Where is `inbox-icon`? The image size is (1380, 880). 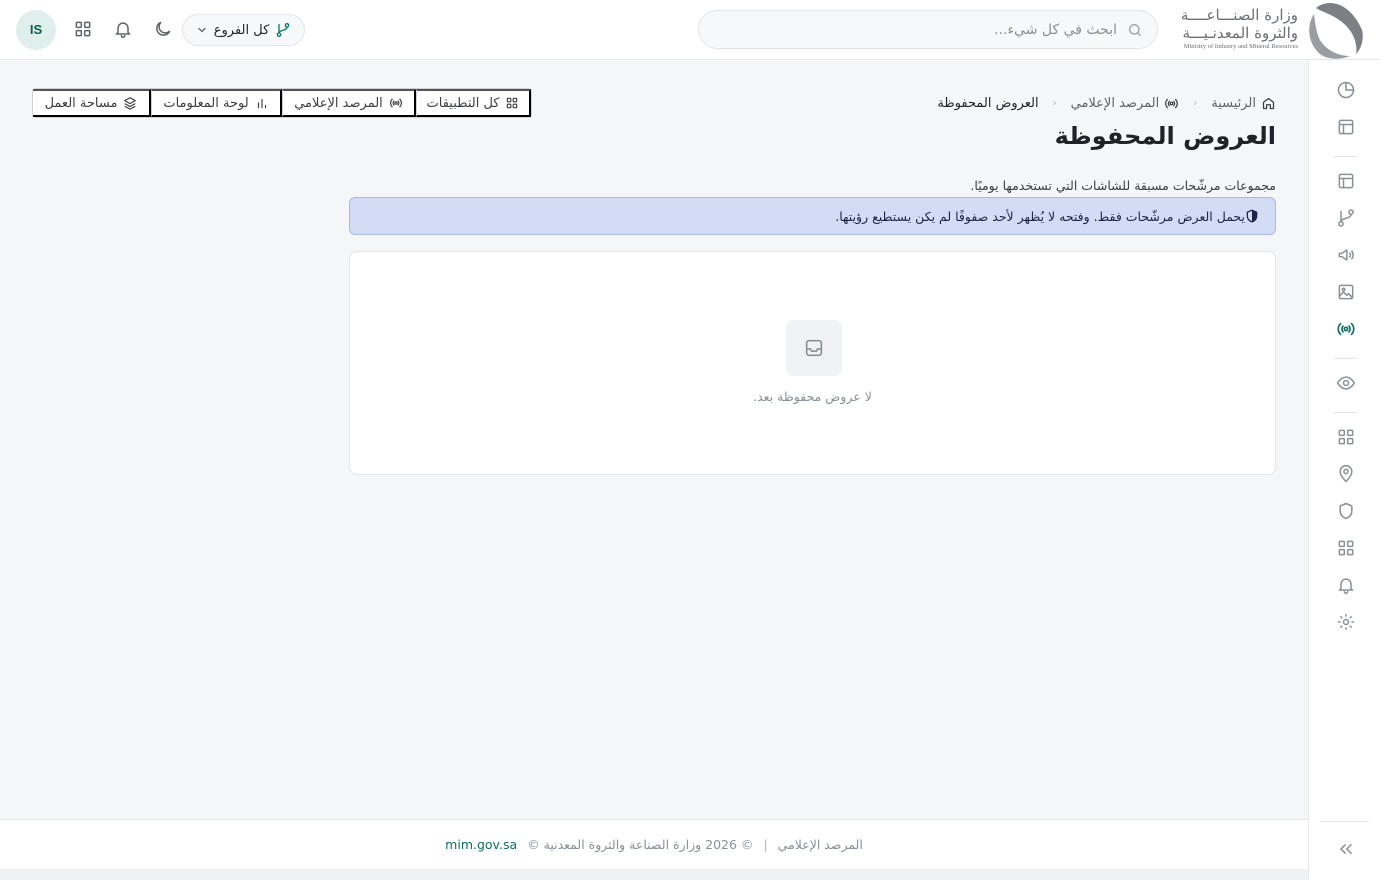
inbox-icon is located at coordinates (814, 348).